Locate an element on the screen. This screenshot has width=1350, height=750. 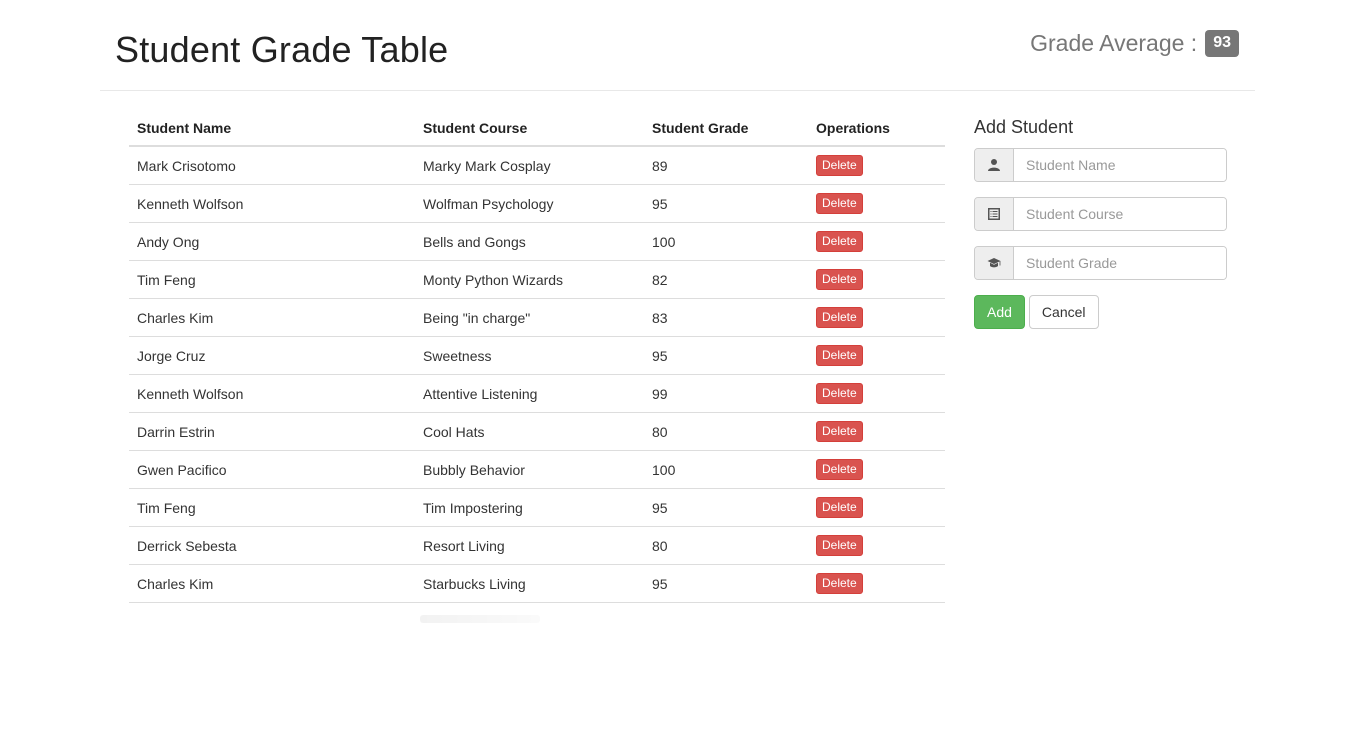
user-icon is located at coordinates (994, 165).